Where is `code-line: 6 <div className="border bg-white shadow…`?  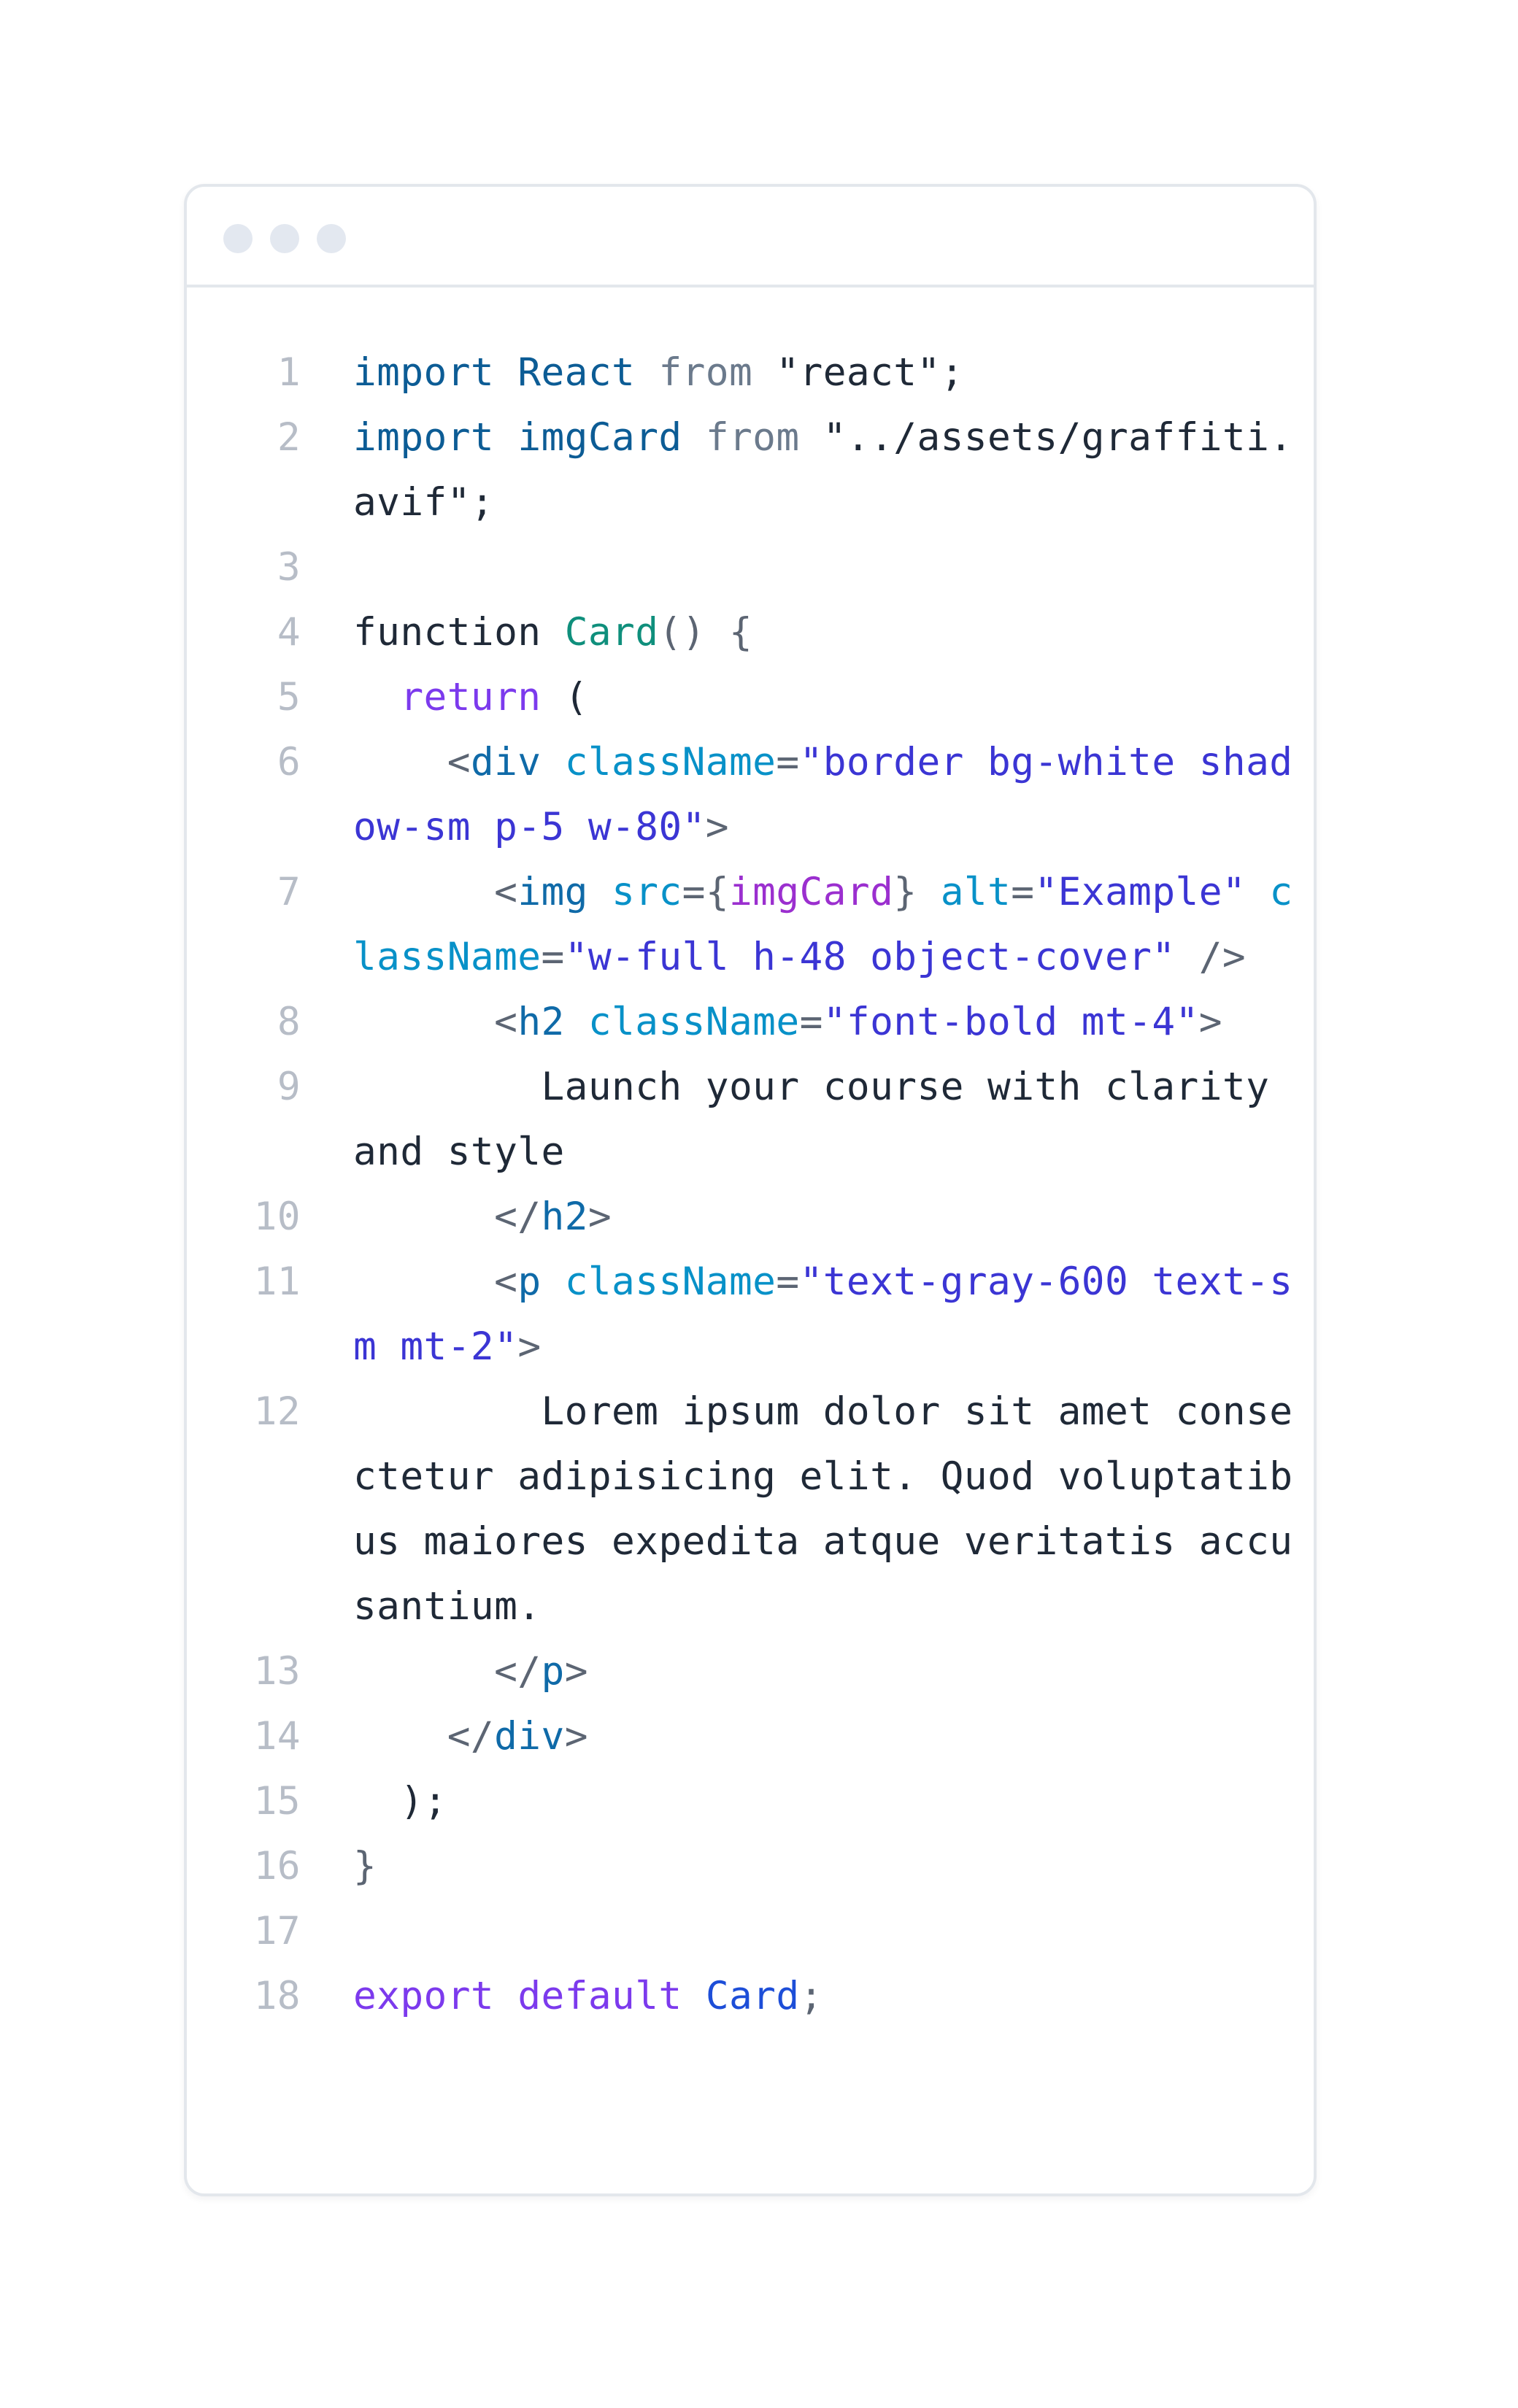
code-line: 6 <div className="border bg-white shadow… is located at coordinates (741, 795).